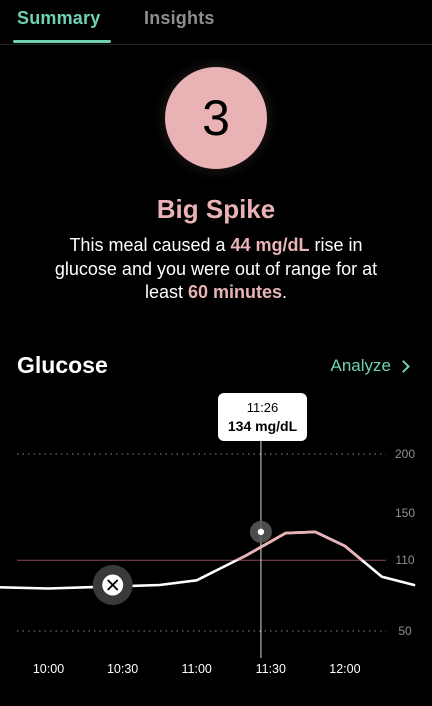 Image resolution: width=432 pixels, height=706 pixels. I want to click on x-tick-label: 10:30, so click(122, 669).